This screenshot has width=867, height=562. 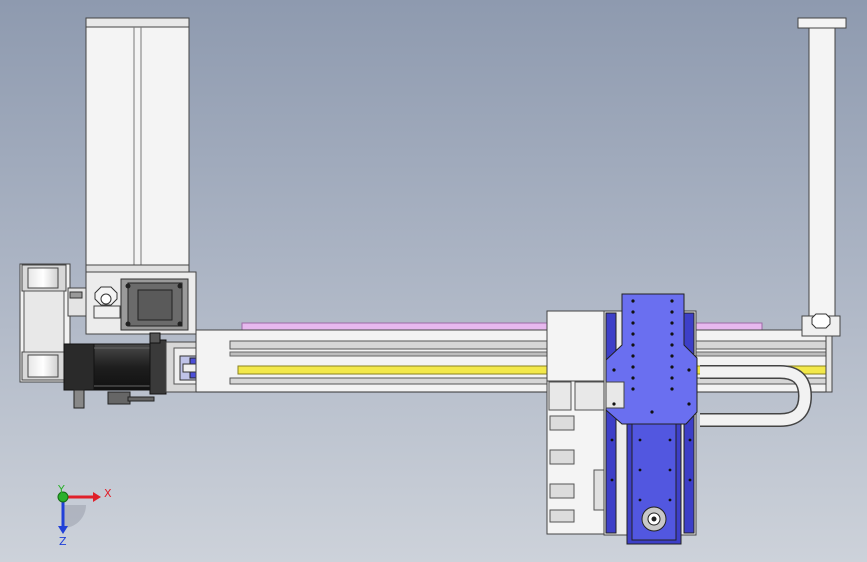 What do you see at coordinates (108, 493) in the screenshot?
I see `x-axis-label: X` at bounding box center [108, 493].